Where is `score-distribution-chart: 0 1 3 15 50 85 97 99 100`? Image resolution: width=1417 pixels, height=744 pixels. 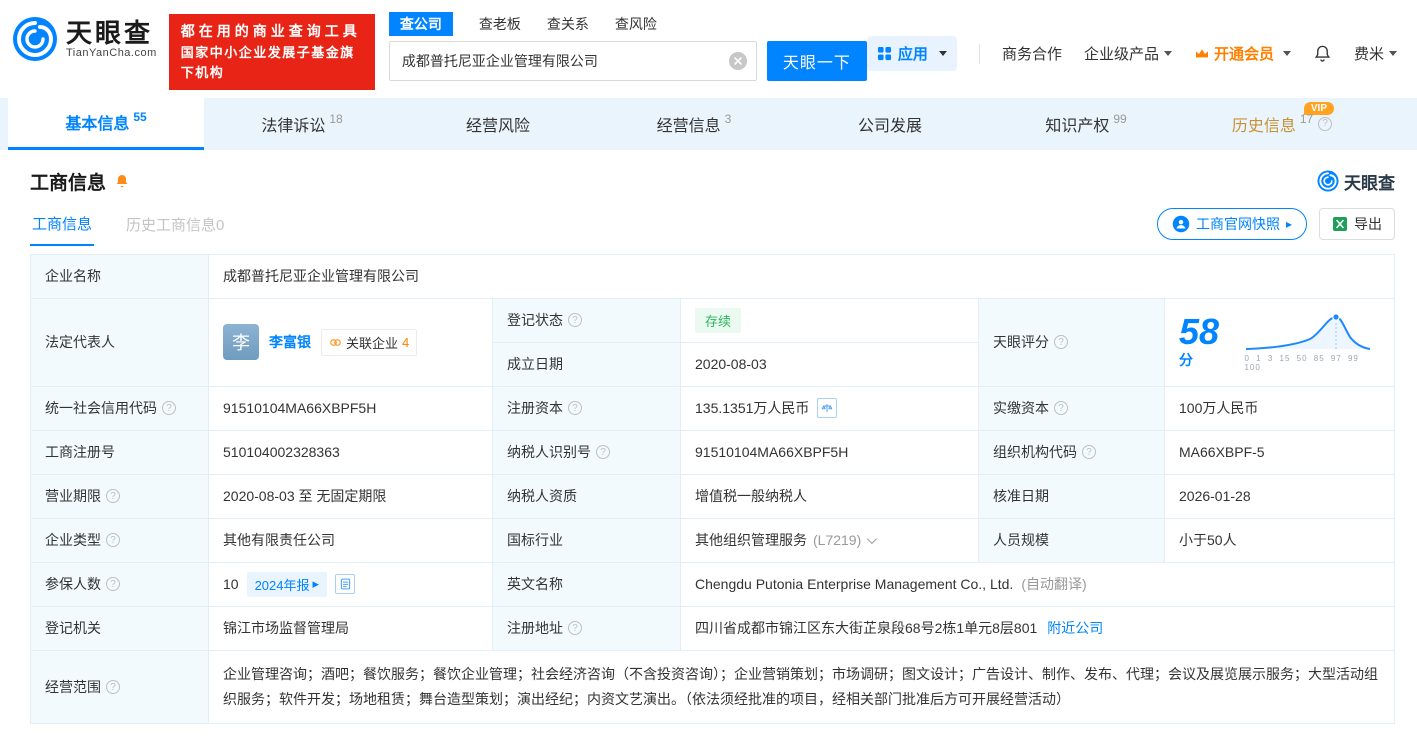
score-distribution-chart: 0 1 3 15 50 85 97 99 100 is located at coordinates (1312, 342).